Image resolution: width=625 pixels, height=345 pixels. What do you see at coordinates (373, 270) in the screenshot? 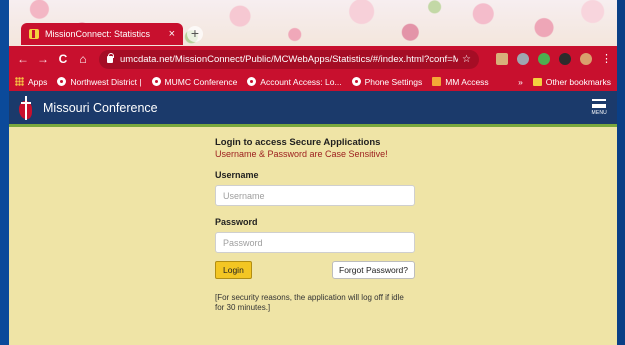
I see `forgot-password-button: Forgot Password?` at bounding box center [373, 270].